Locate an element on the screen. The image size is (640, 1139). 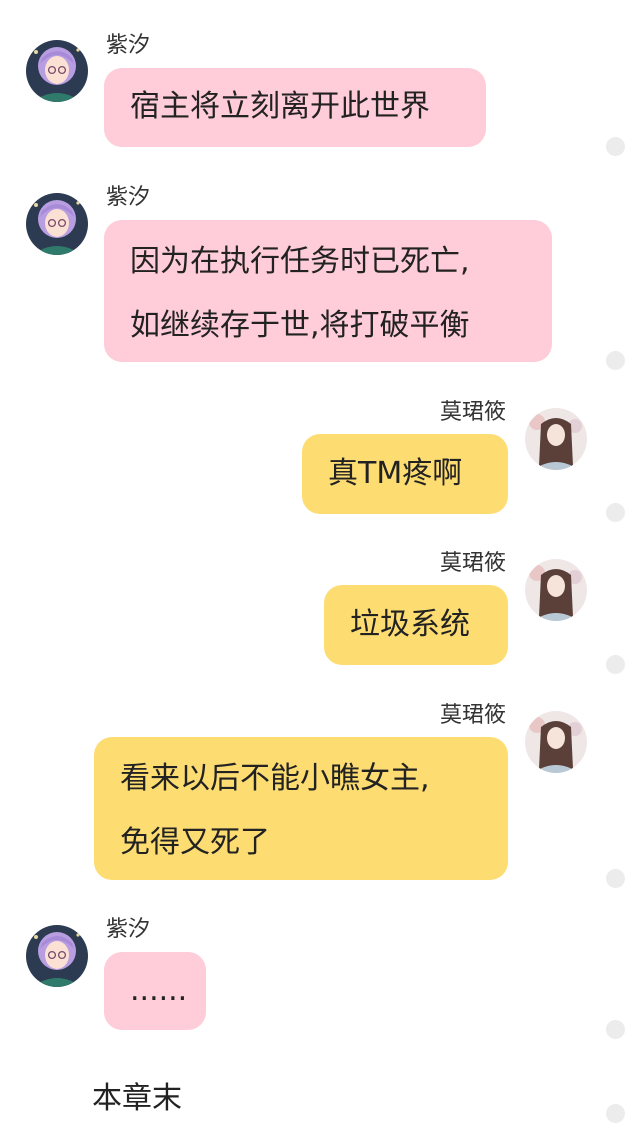
message-bubble: 因为在执行任务时已死亡, 如继续存于世,将打破平衡 is located at coordinates (328, 291).